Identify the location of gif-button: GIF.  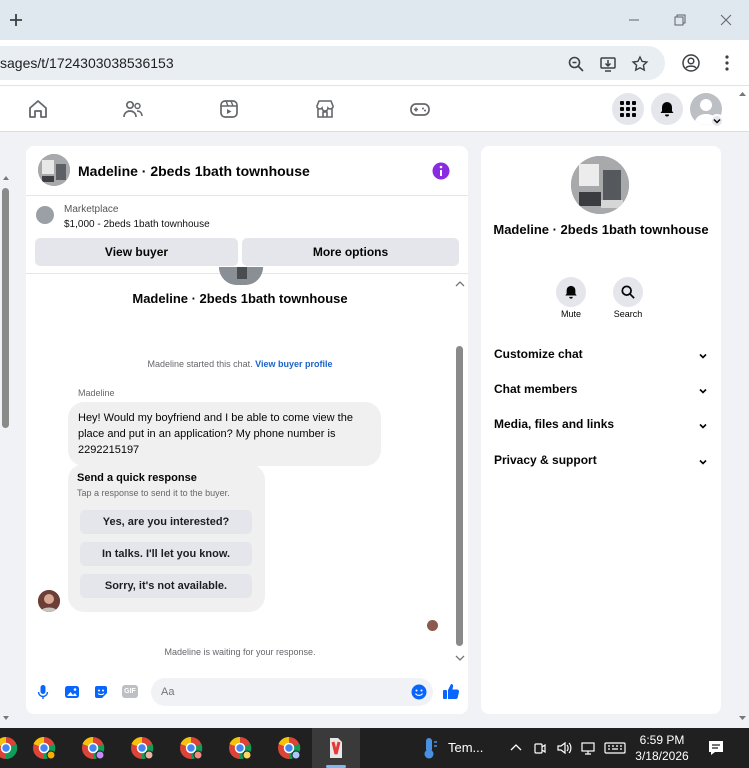
(130, 691).